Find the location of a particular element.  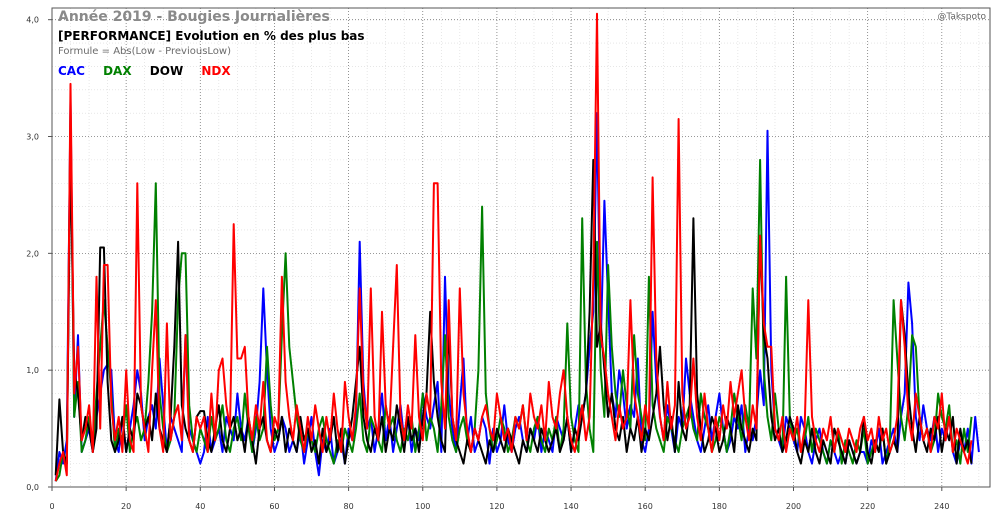

y-tick-label: 3,0 is located at coordinates (32, 137).